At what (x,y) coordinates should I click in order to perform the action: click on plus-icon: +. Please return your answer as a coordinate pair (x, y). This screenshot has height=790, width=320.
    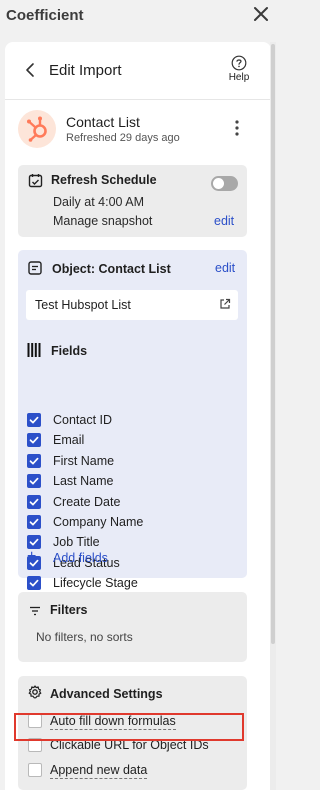
    Looking at the image, I should click on (32, 556).